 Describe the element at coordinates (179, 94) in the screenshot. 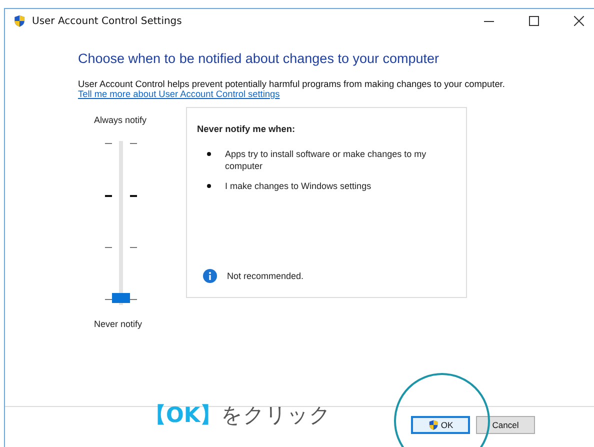

I see `help-link: Tell me more about User Account Control settings` at that location.